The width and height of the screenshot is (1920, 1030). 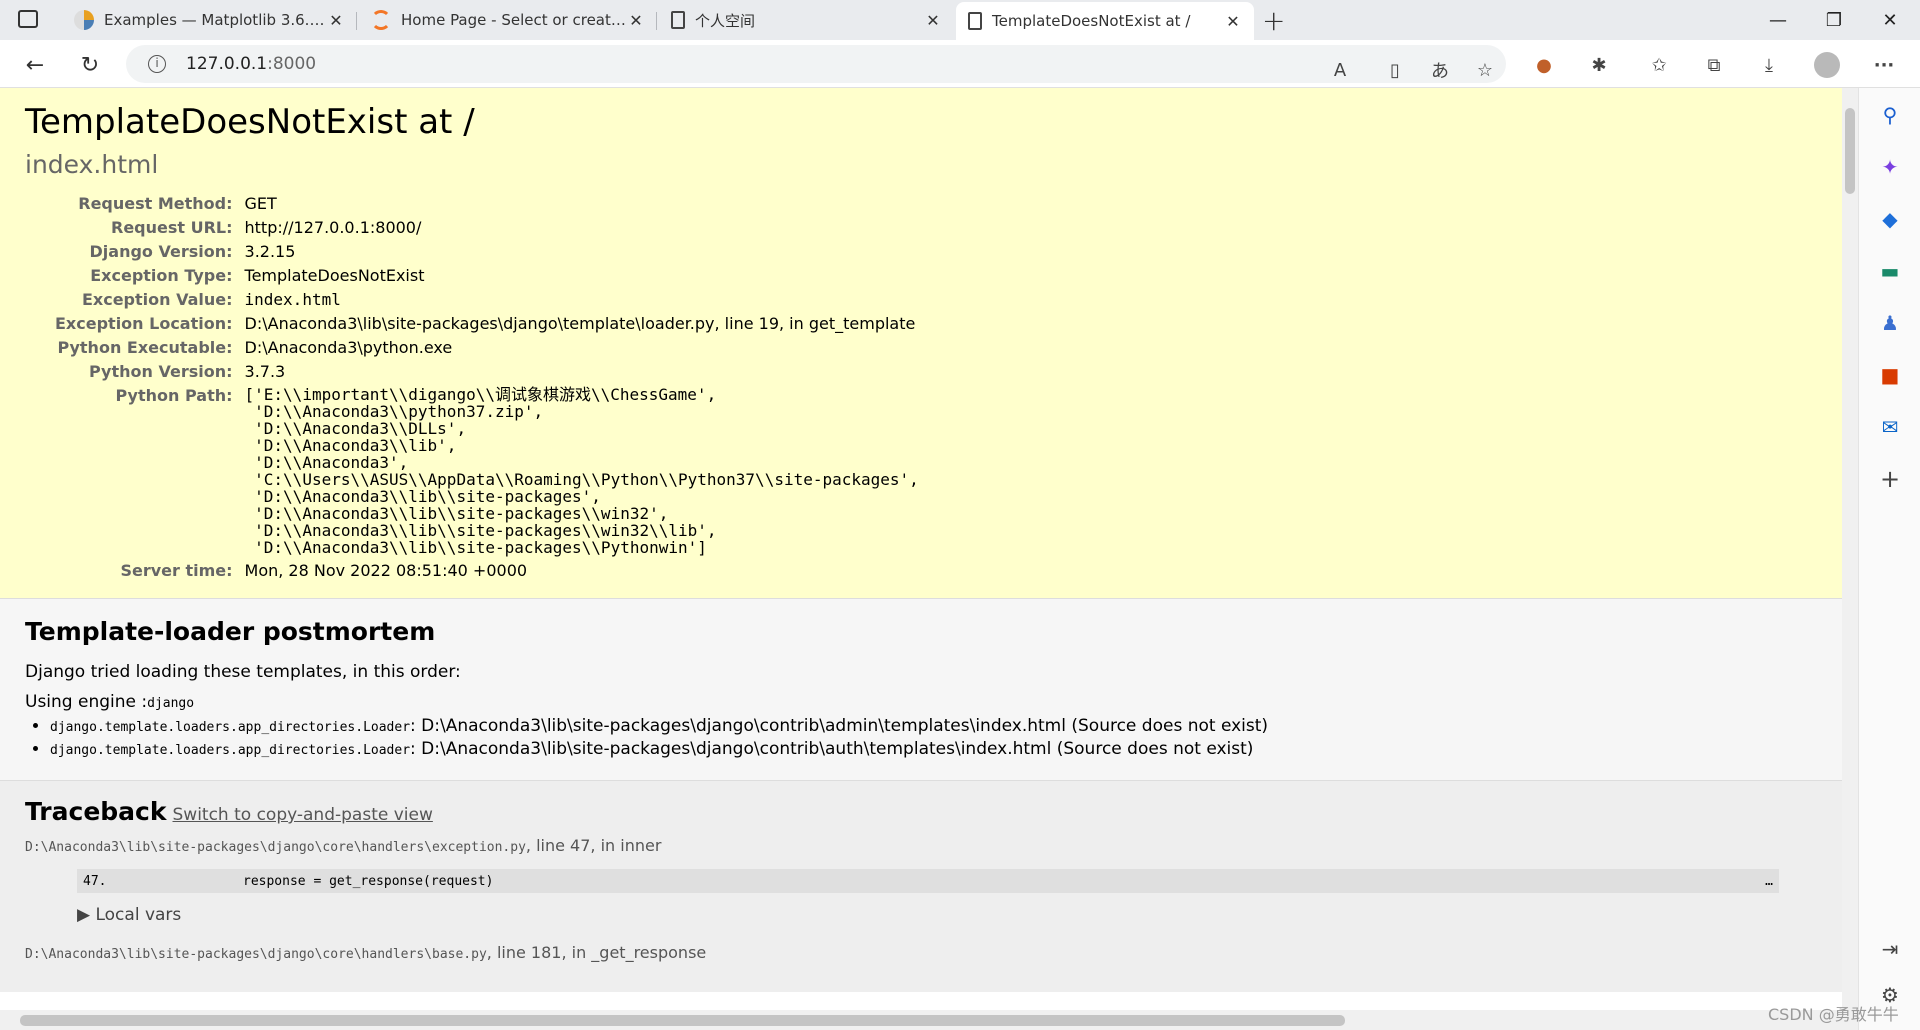 I want to click on search-icon: ⚲, so click(x=1890, y=115).